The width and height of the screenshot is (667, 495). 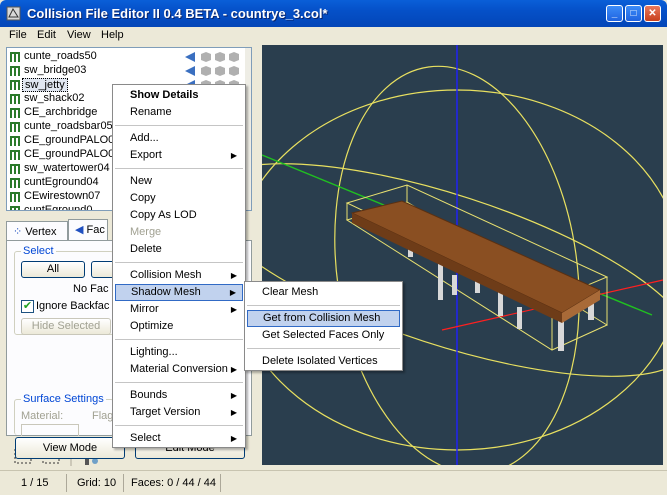 What do you see at coordinates (97, 483) in the screenshot?
I see `status-grid: Grid: 10` at bounding box center [97, 483].